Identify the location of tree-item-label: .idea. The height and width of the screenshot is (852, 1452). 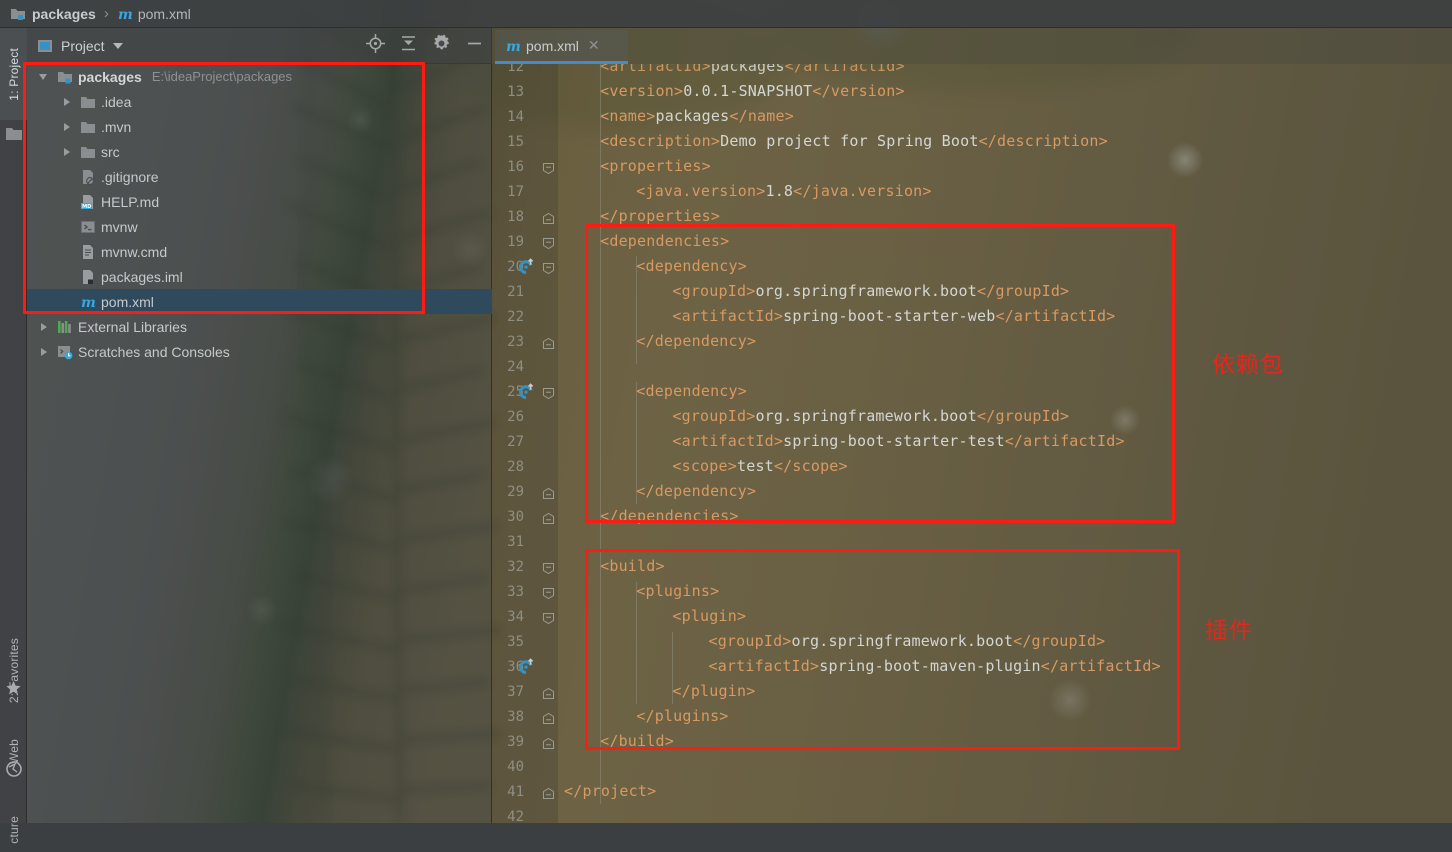
(116, 101).